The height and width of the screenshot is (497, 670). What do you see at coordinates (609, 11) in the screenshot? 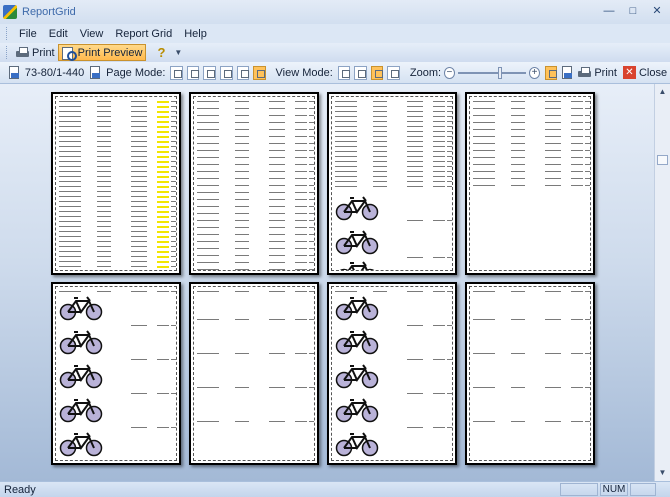
I see `minimize-icon: —` at bounding box center [609, 11].